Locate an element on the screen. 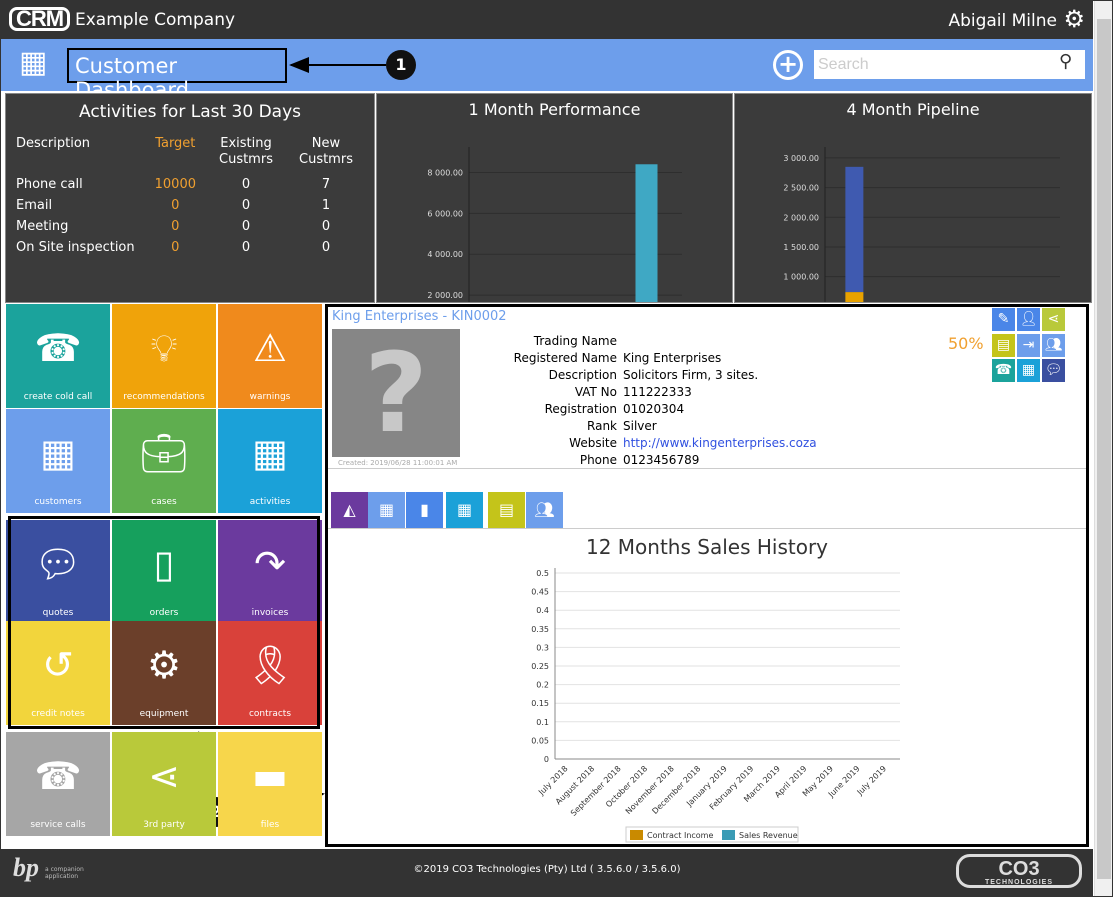 This screenshot has height=898, width=1113. activity-cell: 7 is located at coordinates (326, 184).